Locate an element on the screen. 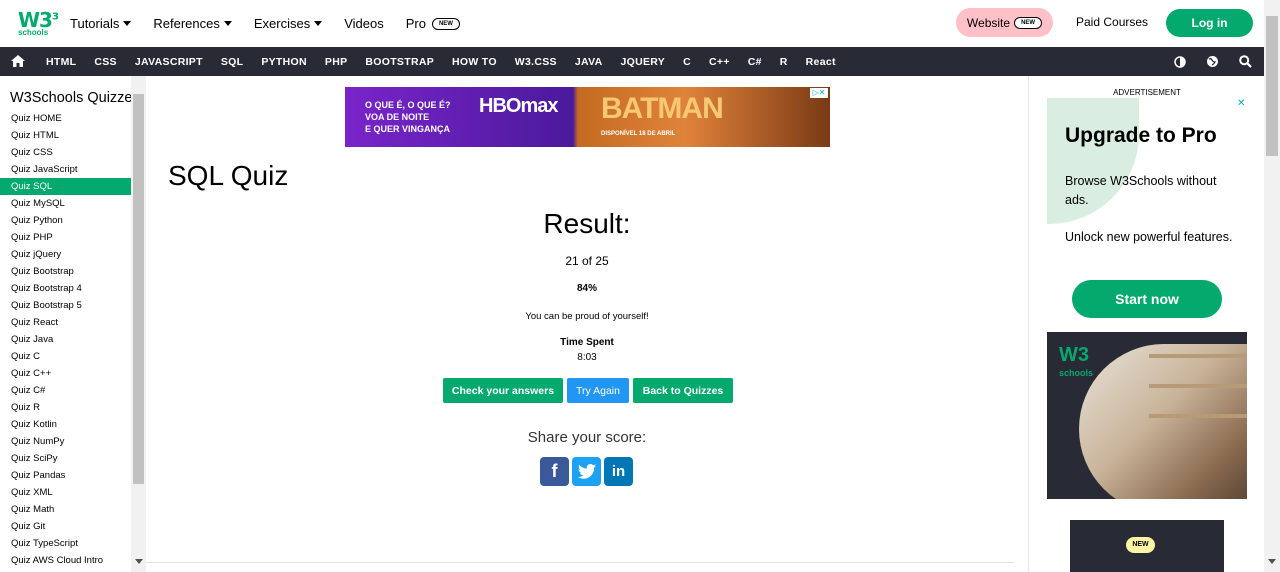  topic-jquery: JQUERY is located at coordinates (643, 62).